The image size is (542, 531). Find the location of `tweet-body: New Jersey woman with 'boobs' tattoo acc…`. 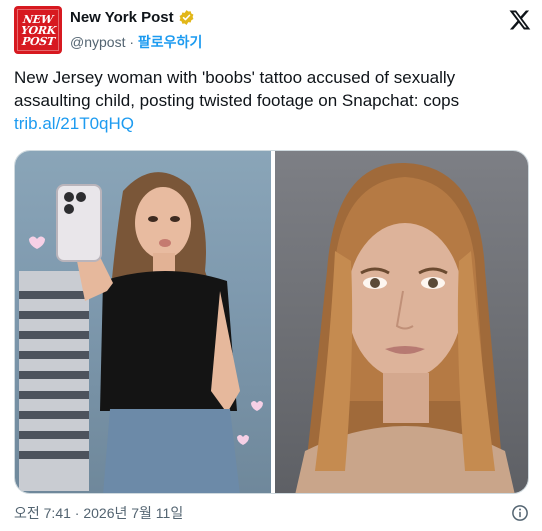

tweet-body: New Jersey woman with 'boobs' tattoo acc… is located at coordinates (237, 89).